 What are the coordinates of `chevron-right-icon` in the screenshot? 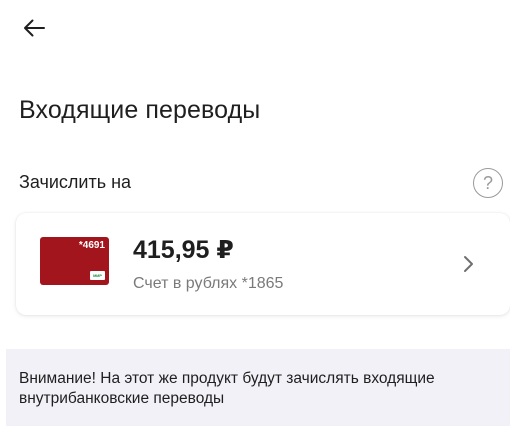 It's located at (468, 264).